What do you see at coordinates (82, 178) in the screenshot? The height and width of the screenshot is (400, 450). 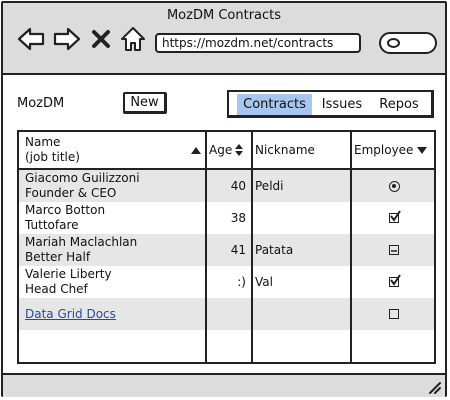 I see `row-name: Giacomo Guilizzoni` at bounding box center [82, 178].